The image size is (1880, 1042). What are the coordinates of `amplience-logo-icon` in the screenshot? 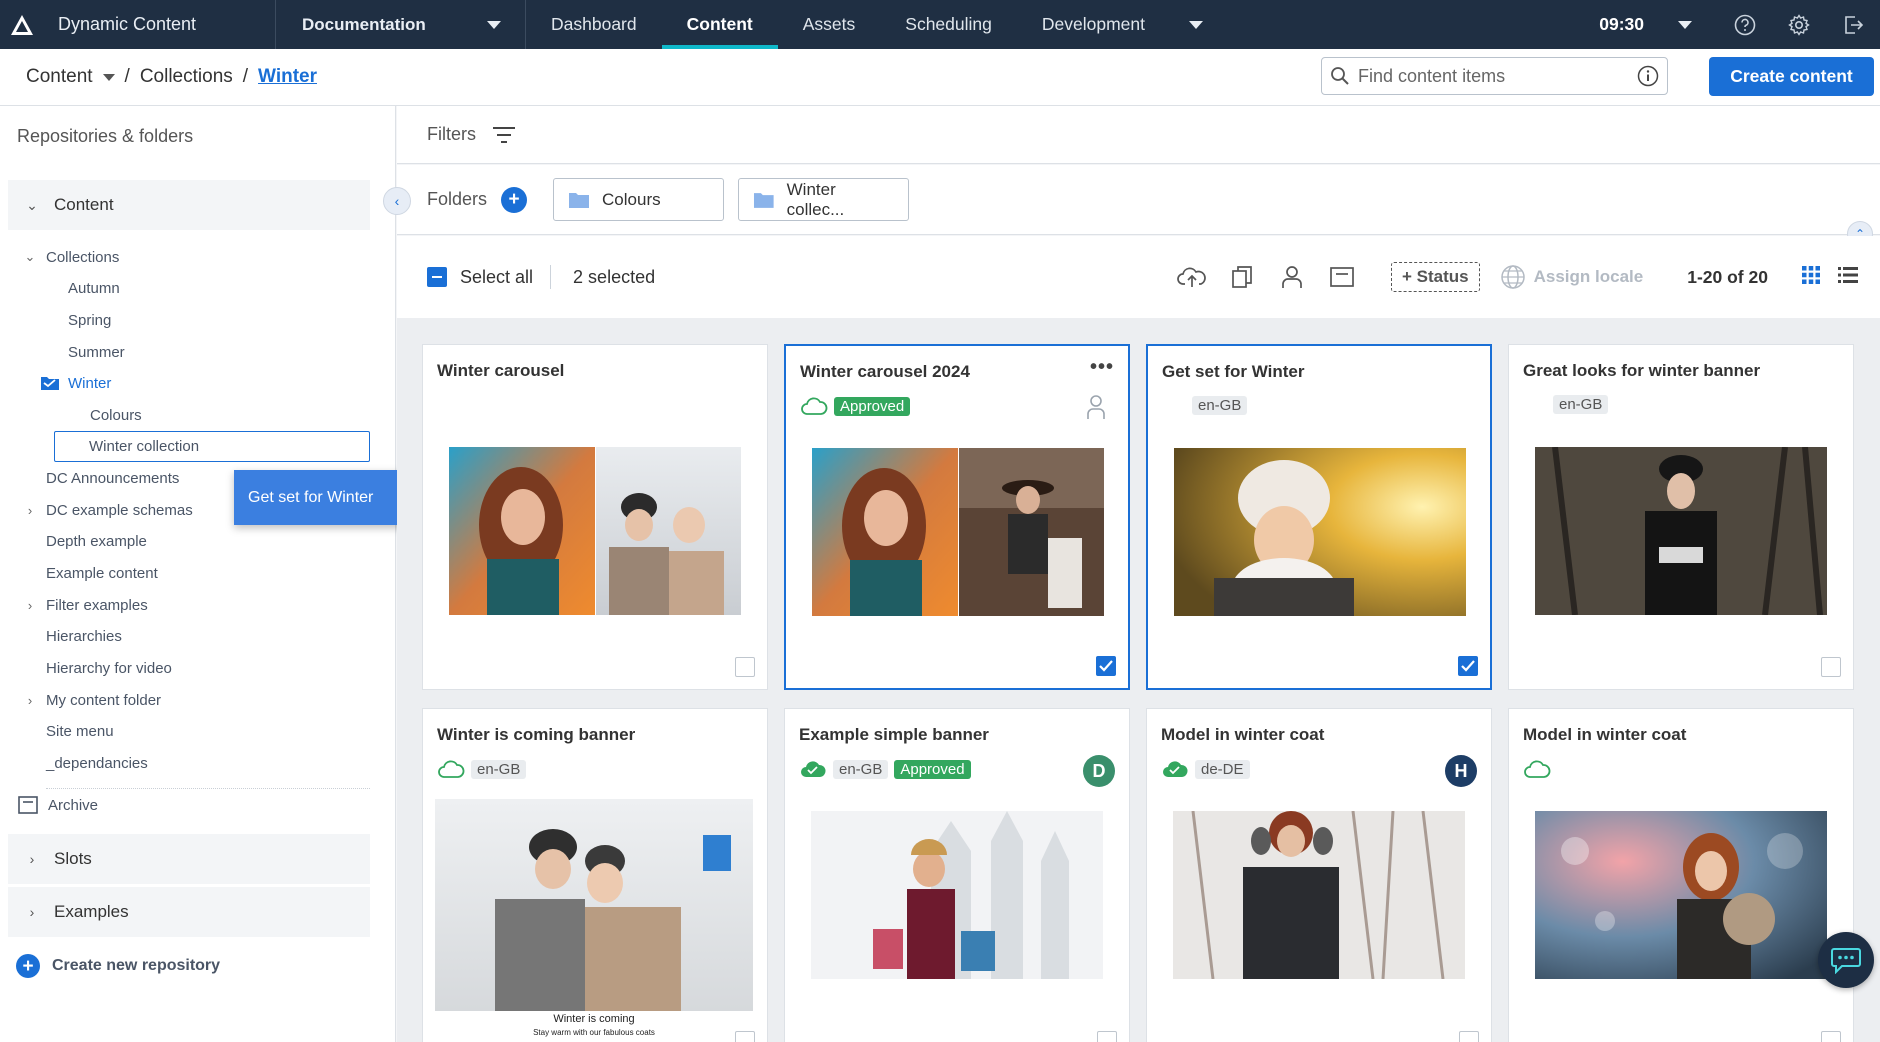 It's located at (22, 24).